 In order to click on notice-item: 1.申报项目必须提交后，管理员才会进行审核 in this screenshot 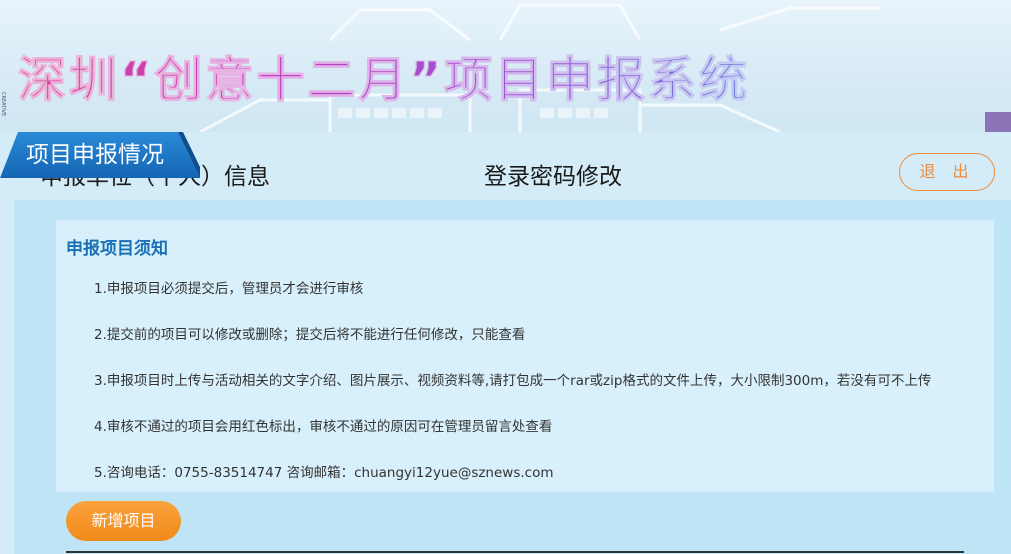, I will do `click(229, 289)`.